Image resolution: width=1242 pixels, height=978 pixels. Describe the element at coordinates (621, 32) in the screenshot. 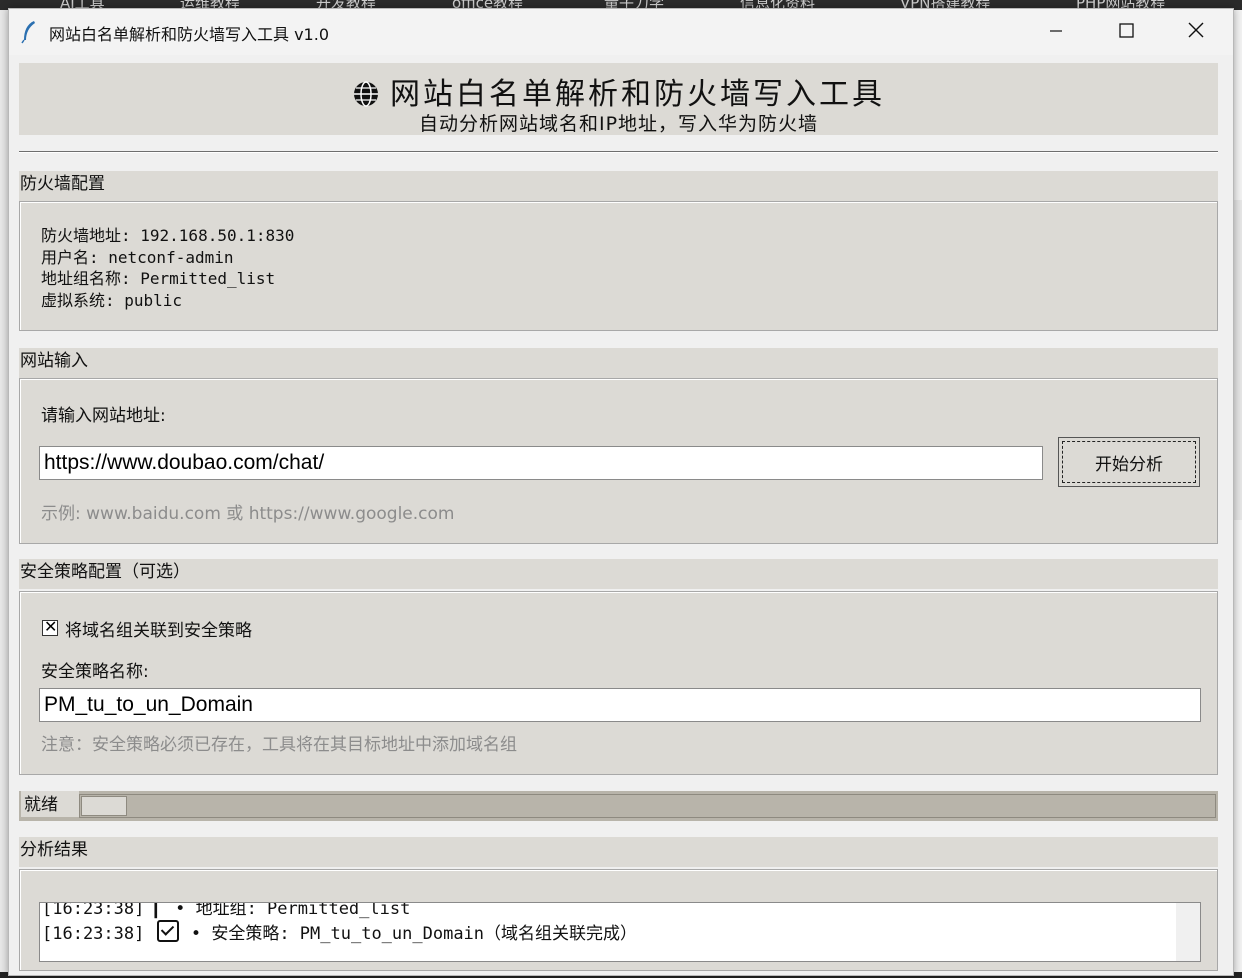

I see `title-bar: 网站白名单解析和防火墙写入工具 v1.0` at that location.